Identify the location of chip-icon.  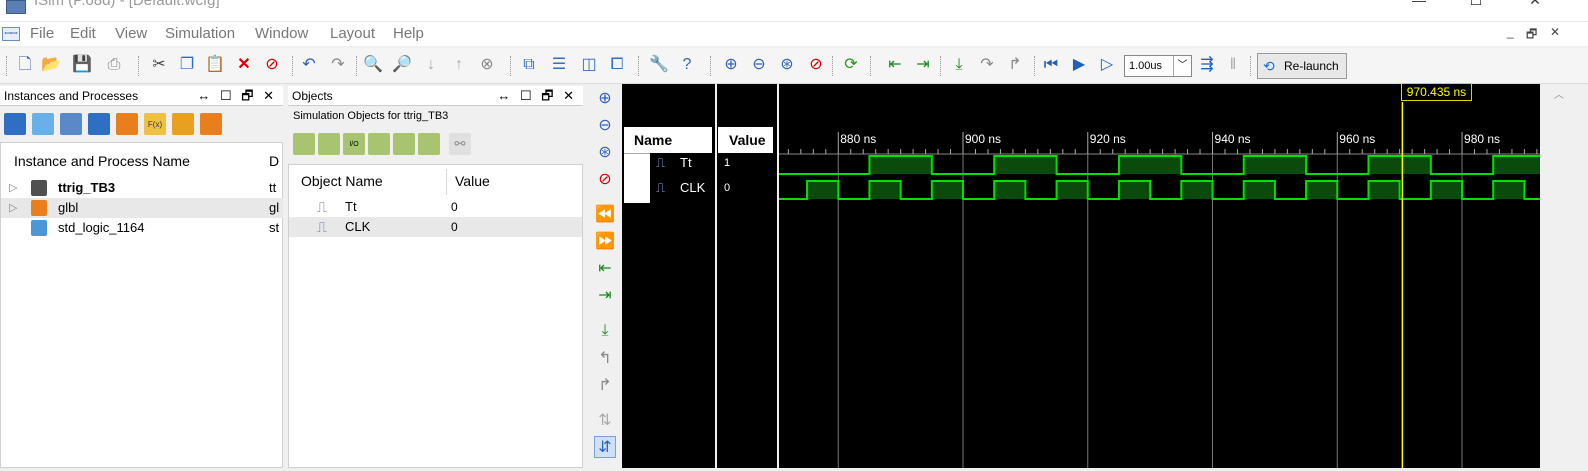
(127, 124).